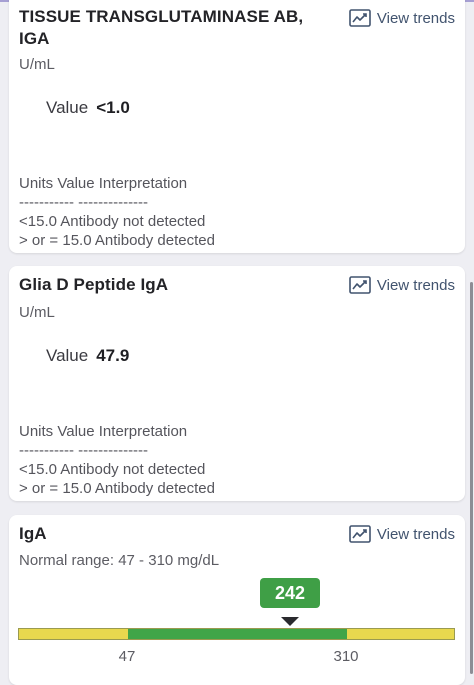 This screenshot has width=474, height=685. I want to click on range-low-tick-label: 47, so click(127, 656).